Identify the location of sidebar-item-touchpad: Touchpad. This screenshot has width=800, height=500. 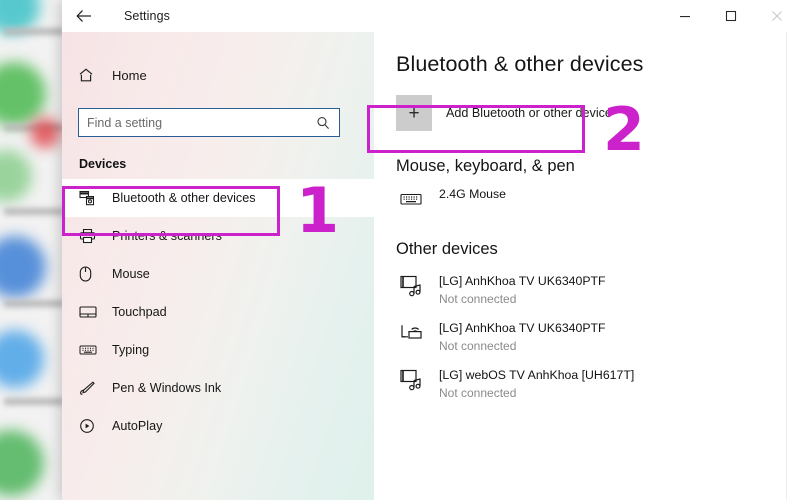
(218, 312).